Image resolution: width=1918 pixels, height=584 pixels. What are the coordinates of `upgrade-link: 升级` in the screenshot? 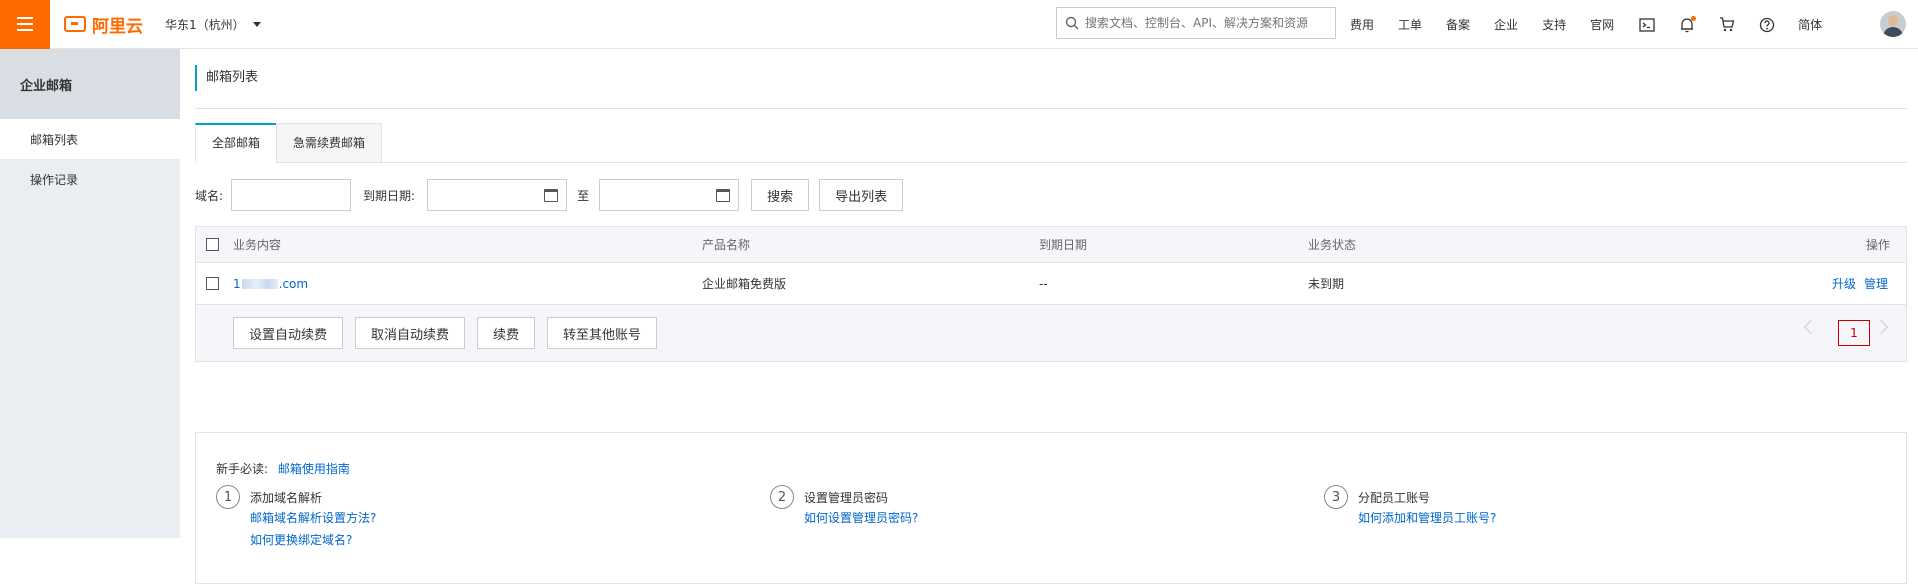 It's located at (1844, 283).